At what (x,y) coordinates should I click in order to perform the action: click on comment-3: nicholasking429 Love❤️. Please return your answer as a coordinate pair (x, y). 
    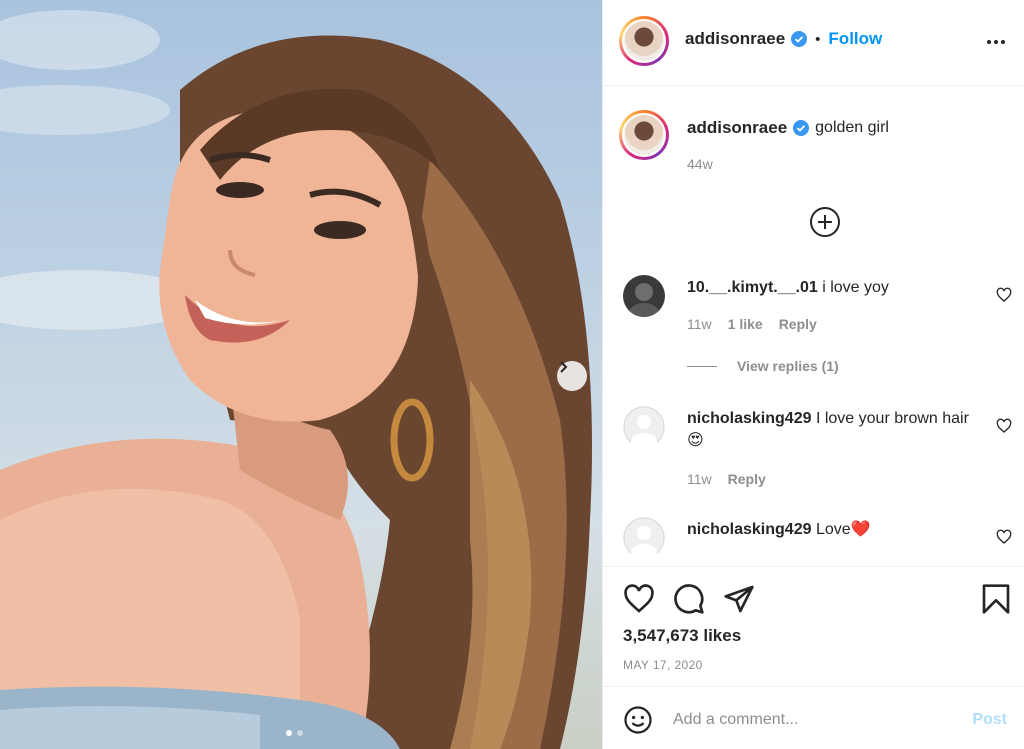
    Looking at the image, I should click on (837, 530).